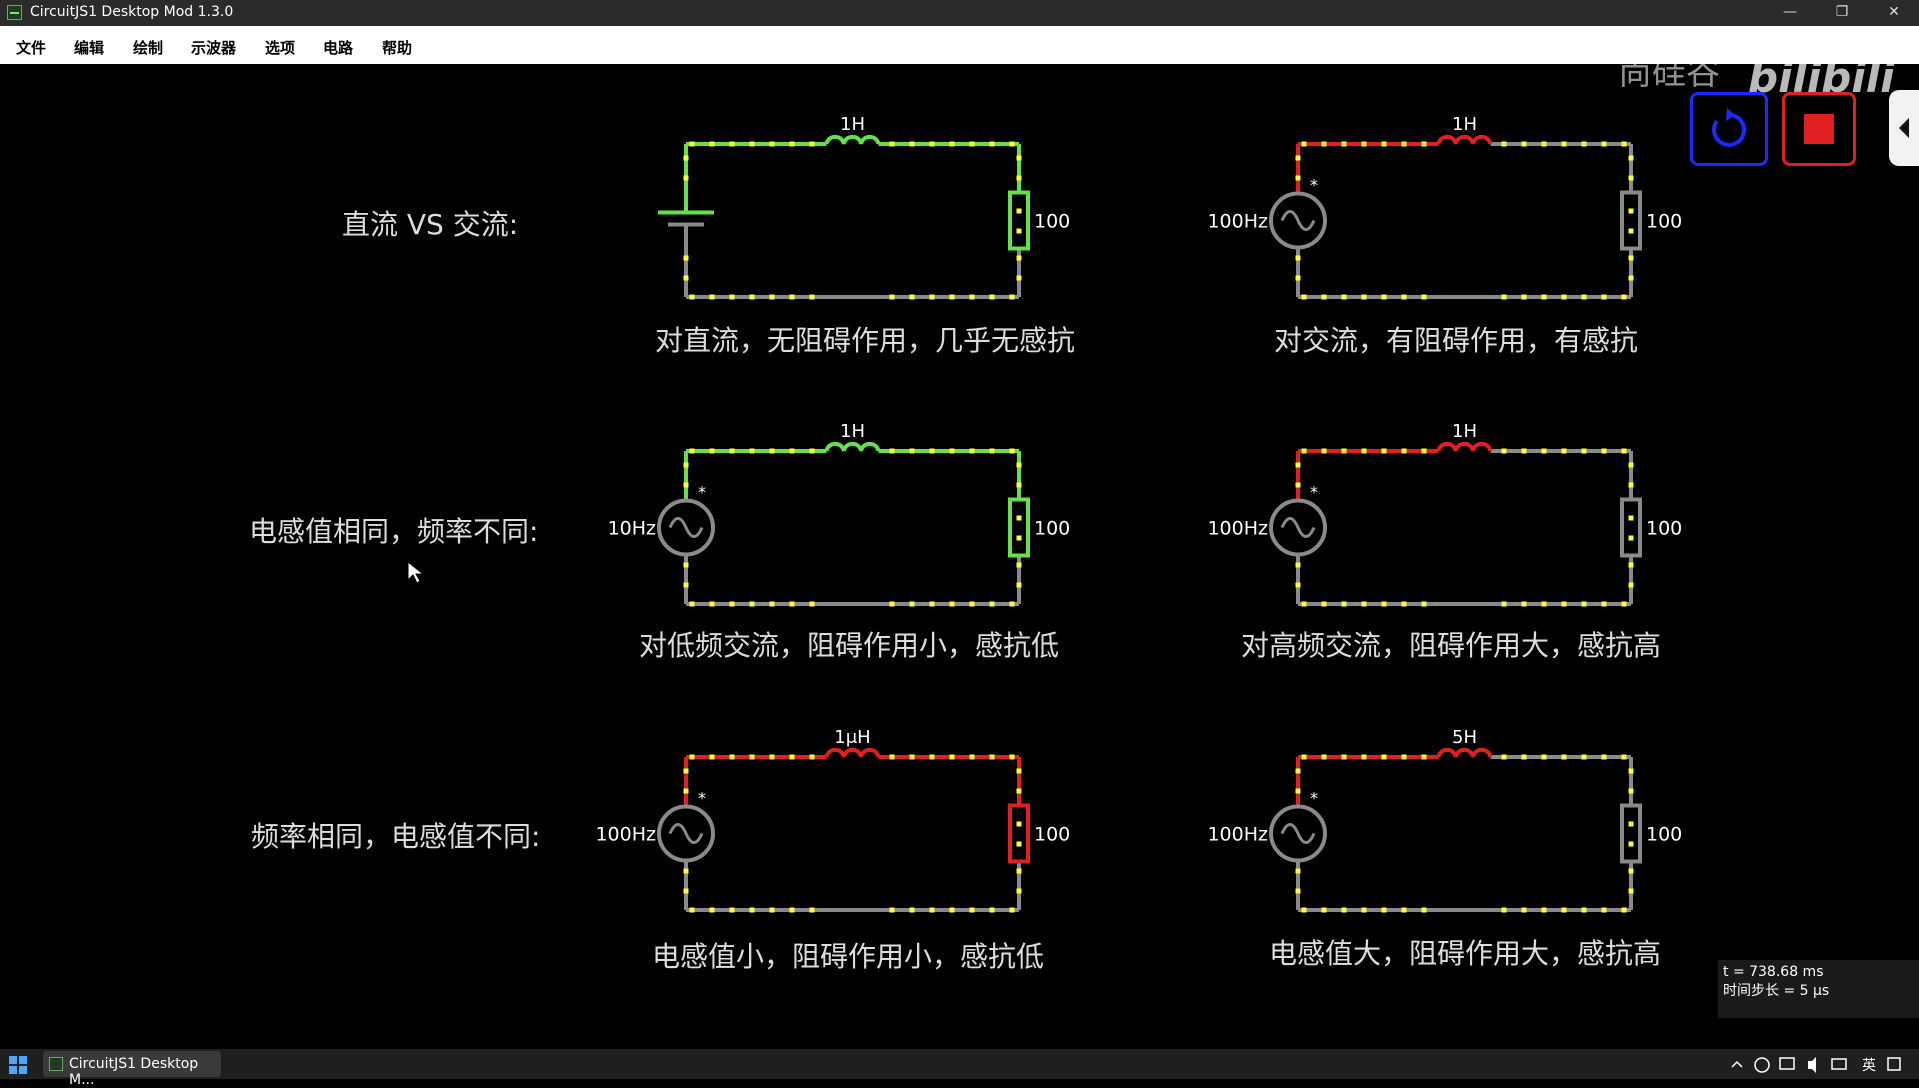 The width and height of the screenshot is (1919, 1088). I want to click on circuit-4: 1H 100 * 100Hz, so click(1444, 514).